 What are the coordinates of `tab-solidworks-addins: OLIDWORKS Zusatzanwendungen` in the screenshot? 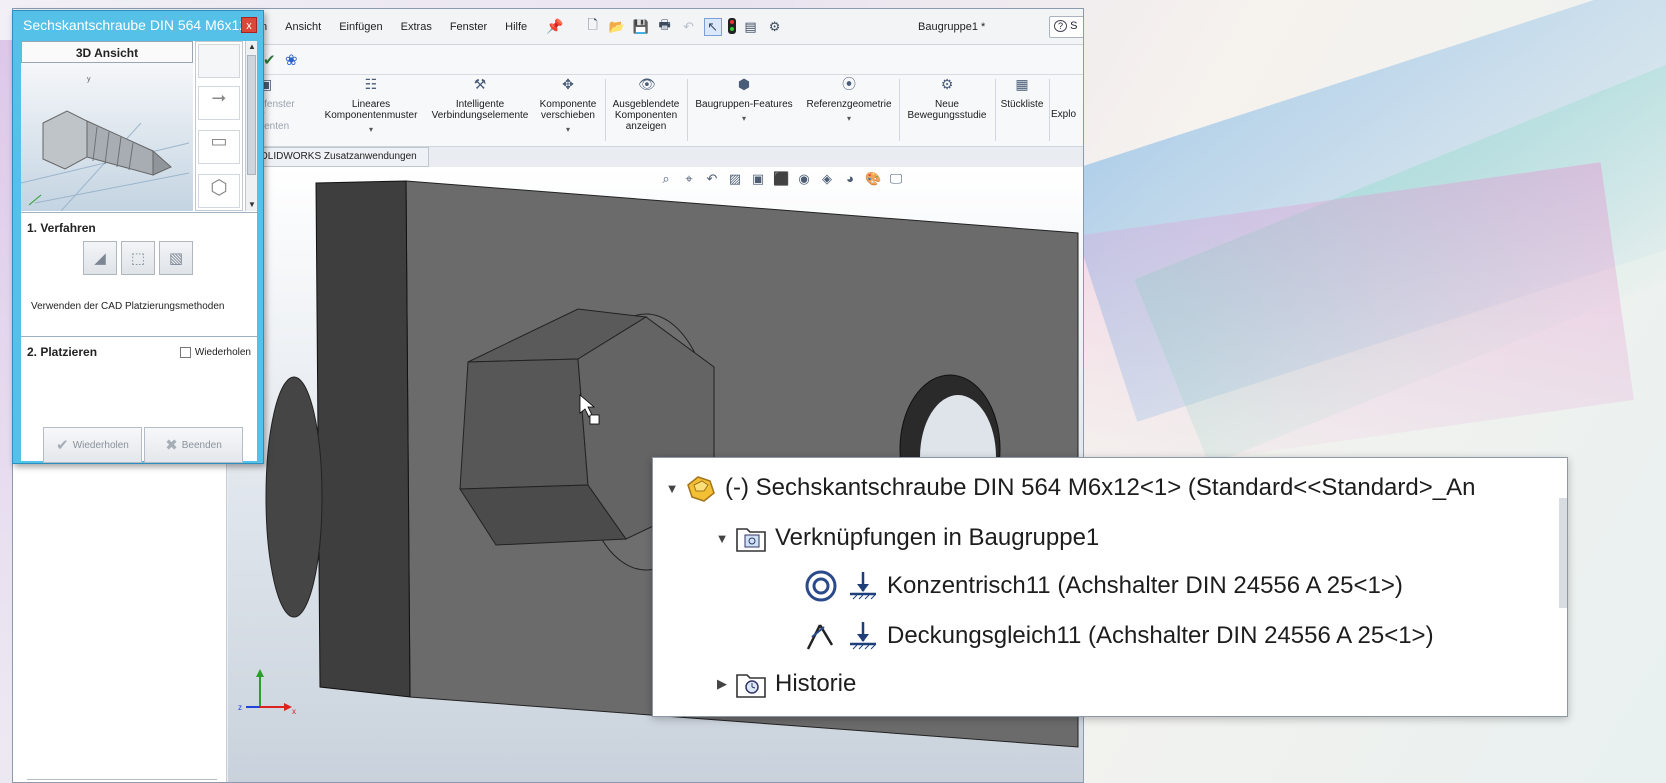 It's located at (341, 157).